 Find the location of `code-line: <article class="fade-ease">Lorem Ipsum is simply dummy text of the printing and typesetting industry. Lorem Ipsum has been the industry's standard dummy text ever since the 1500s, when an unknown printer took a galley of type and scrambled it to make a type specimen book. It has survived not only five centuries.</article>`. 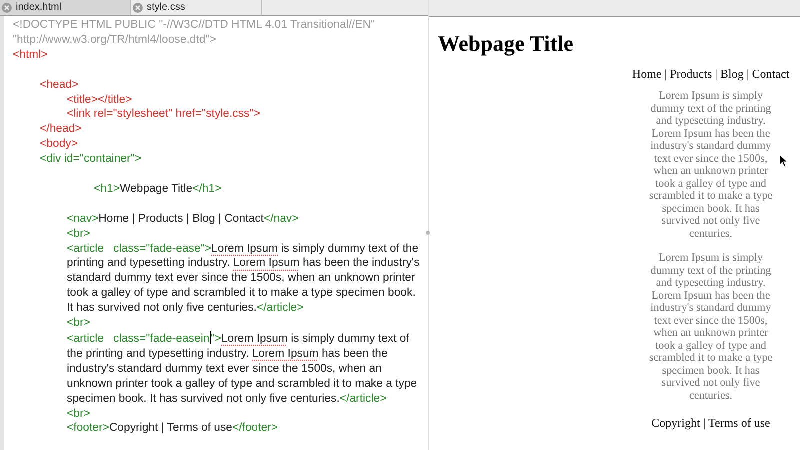

code-line: <article class="fade-ease">Lorem Ipsum is simply dummy text of the printing and typesetting industry. Lorem Ipsum has been the industry's standard dummy text ever since the 1500s, when an unknown printer took a galley of type and scrambled it to make a type specimen book. It has survived not only five centuries.</article> is located at coordinates (244, 279).